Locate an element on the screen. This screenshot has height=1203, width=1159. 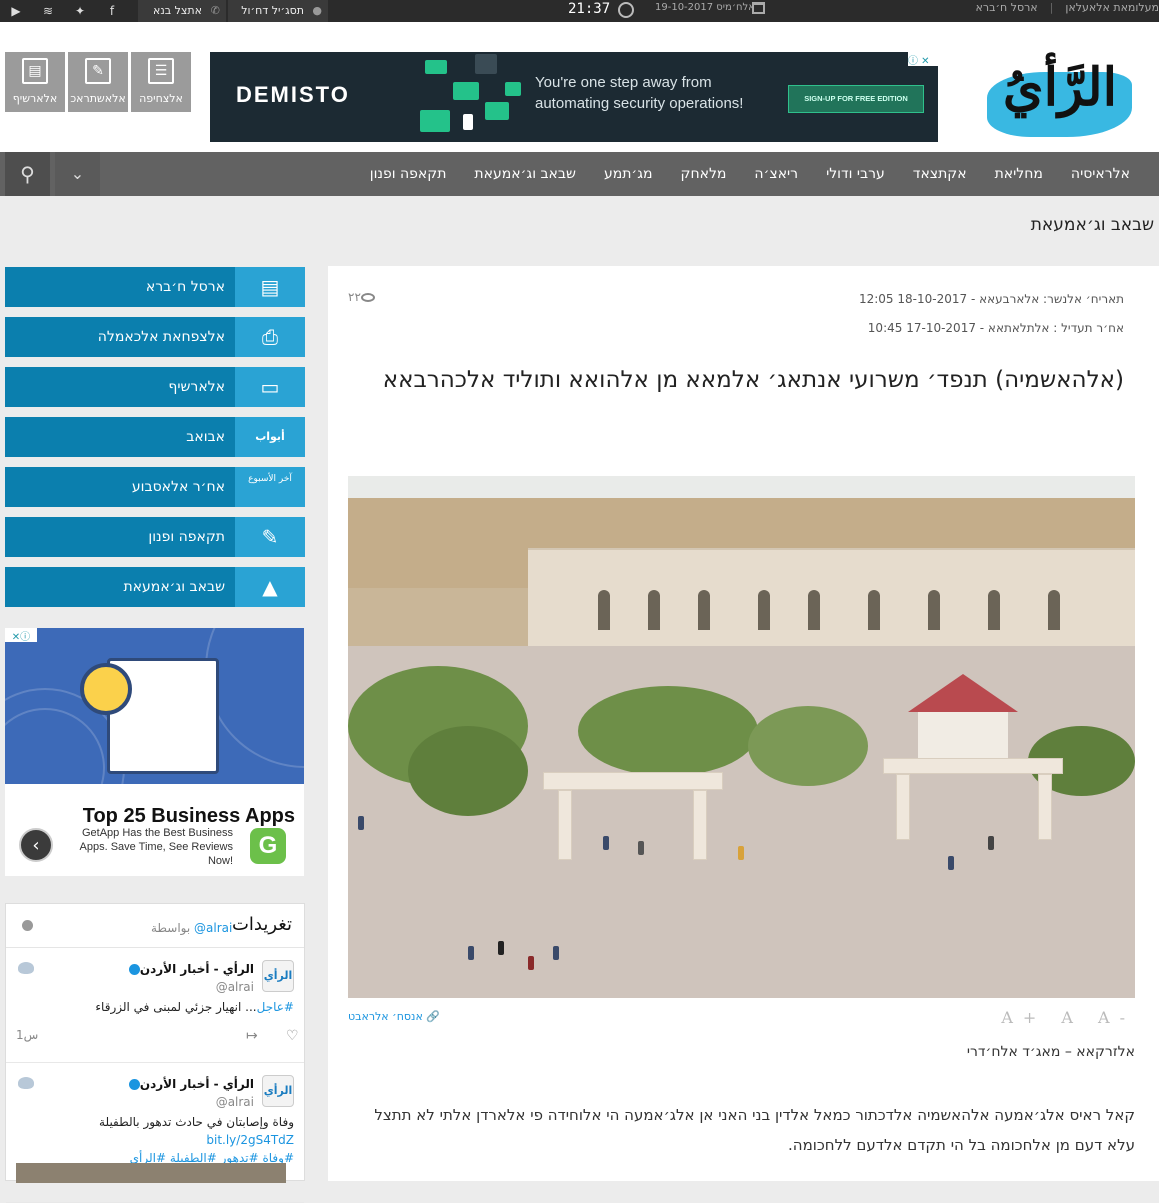
info-icon is located at coordinates (27, 925).